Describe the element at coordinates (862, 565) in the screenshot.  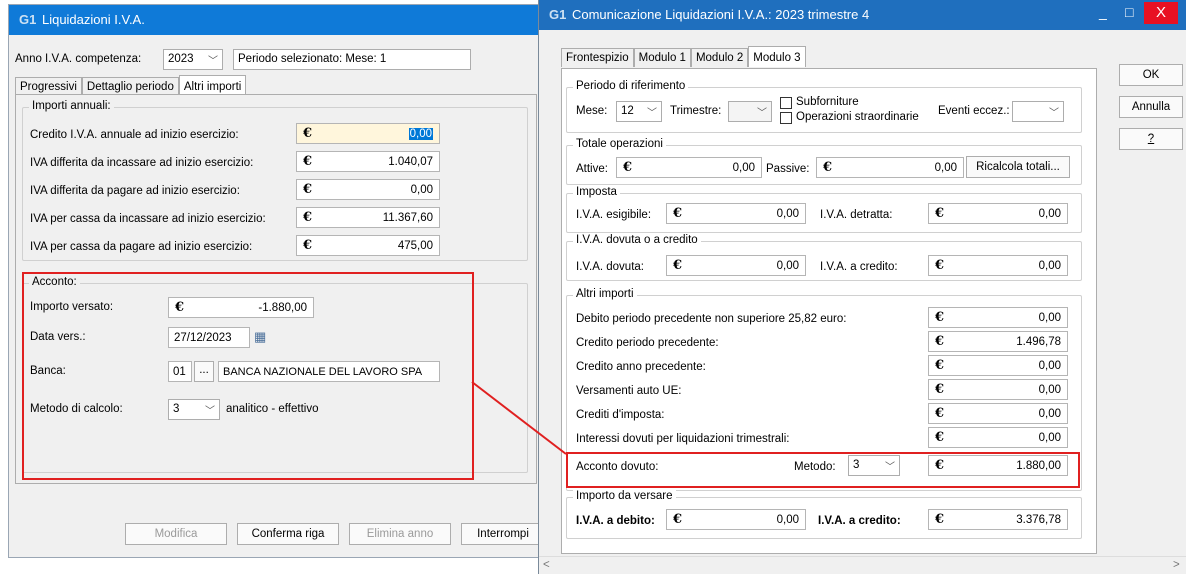
I see `horizontal-scrollbar: < >` at that location.